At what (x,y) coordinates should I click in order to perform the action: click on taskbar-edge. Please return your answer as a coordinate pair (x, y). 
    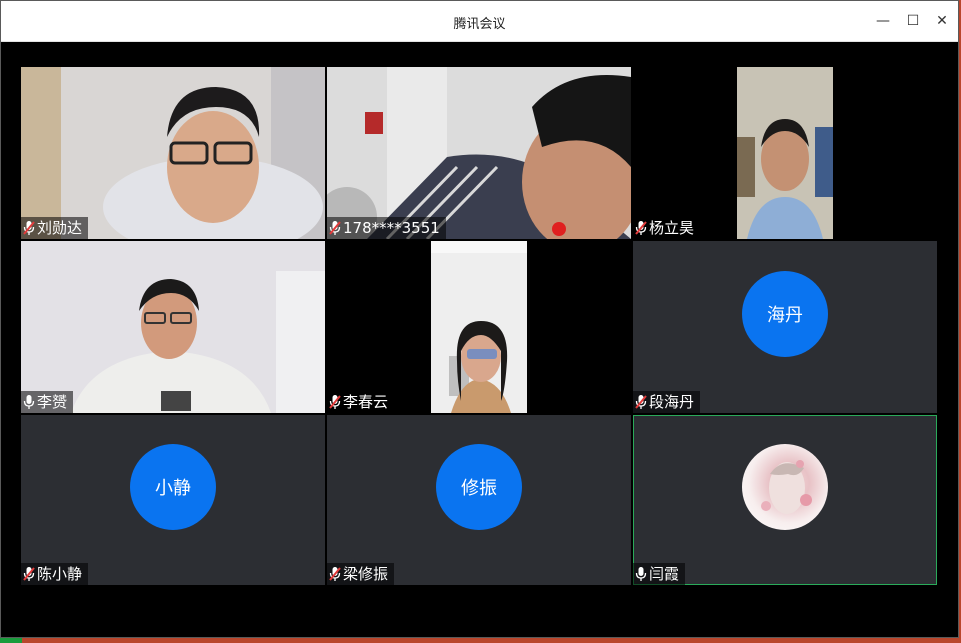
    Looking at the image, I should click on (11, 640).